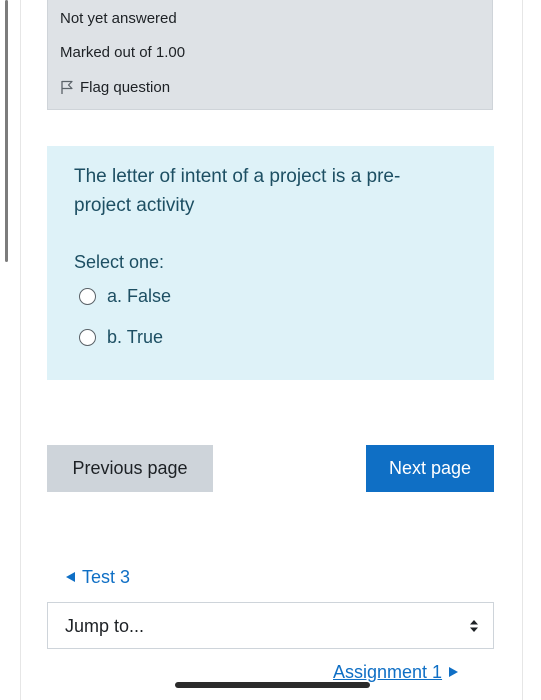 This screenshot has width=541, height=700. I want to click on flag-icon, so click(67, 87).